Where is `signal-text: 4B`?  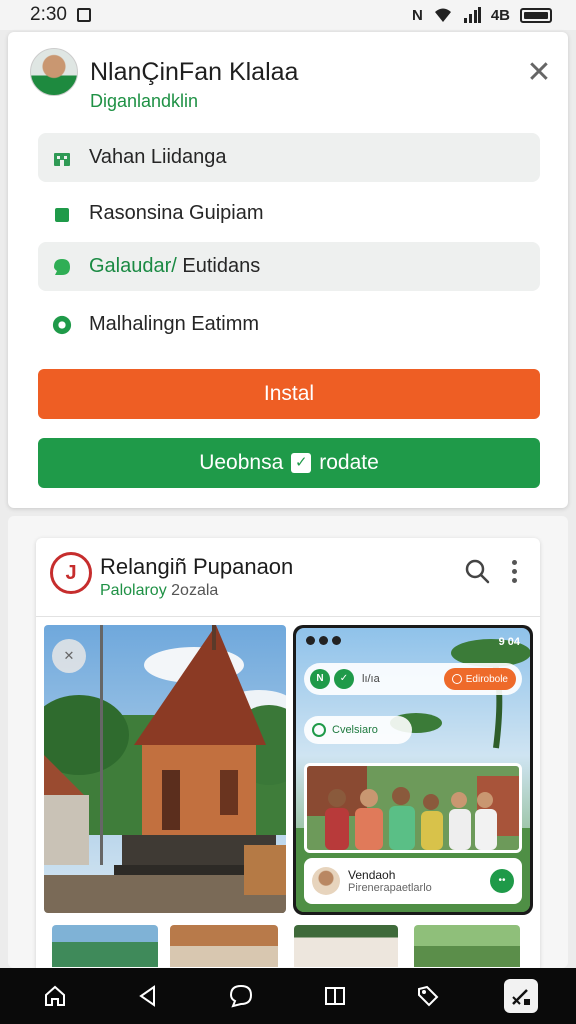
signal-text: 4B is located at coordinates (500, 15).